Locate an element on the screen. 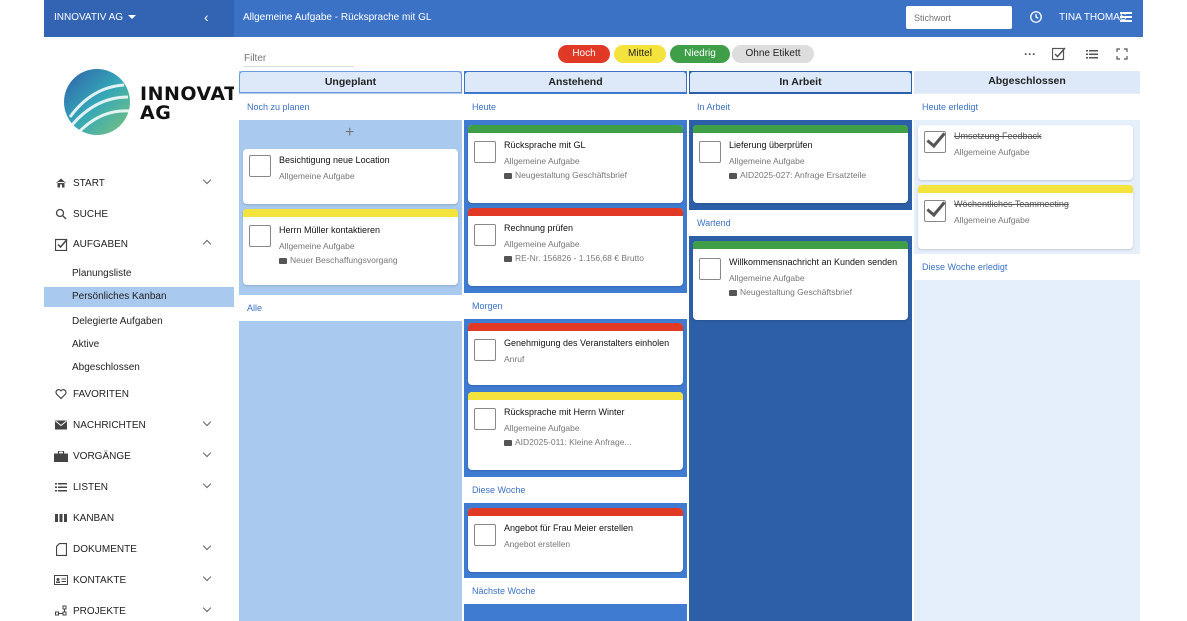  tag-hoch: Hoch is located at coordinates (584, 54).